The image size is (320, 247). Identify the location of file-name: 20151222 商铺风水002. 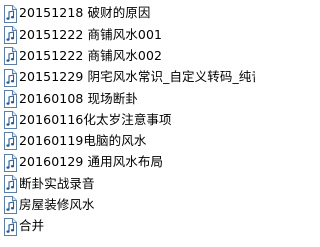
(91, 55).